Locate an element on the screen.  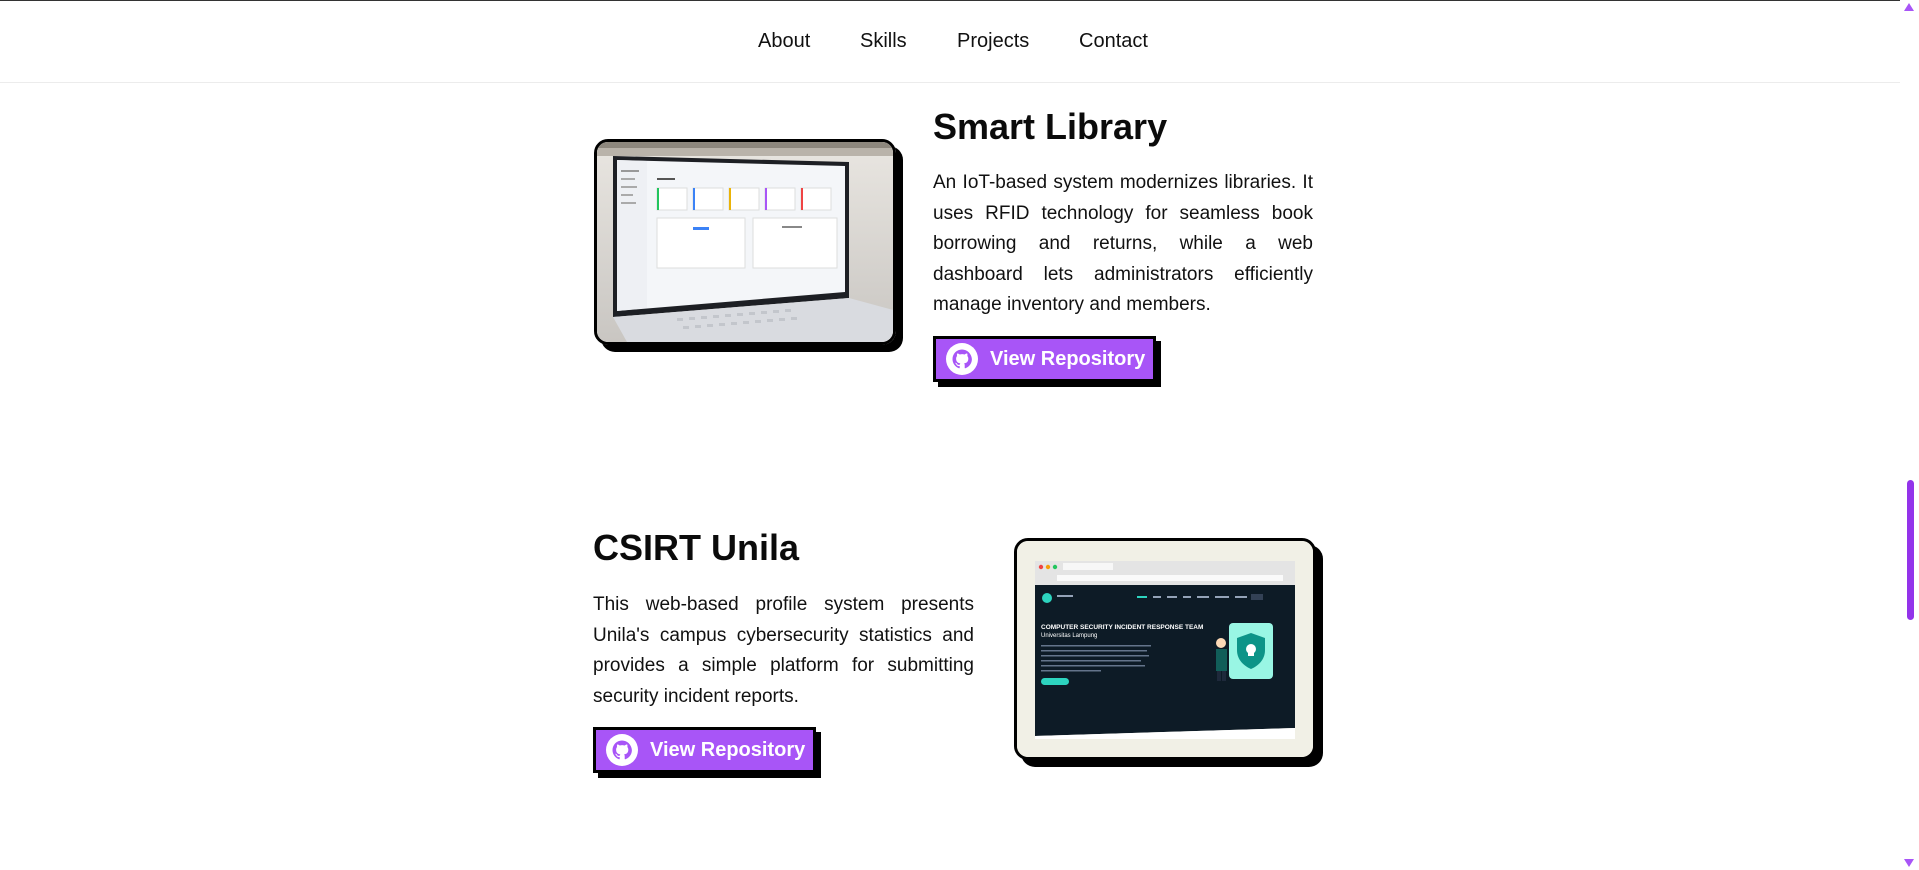
laptop-dashboard-illustration is located at coordinates (745, 242).